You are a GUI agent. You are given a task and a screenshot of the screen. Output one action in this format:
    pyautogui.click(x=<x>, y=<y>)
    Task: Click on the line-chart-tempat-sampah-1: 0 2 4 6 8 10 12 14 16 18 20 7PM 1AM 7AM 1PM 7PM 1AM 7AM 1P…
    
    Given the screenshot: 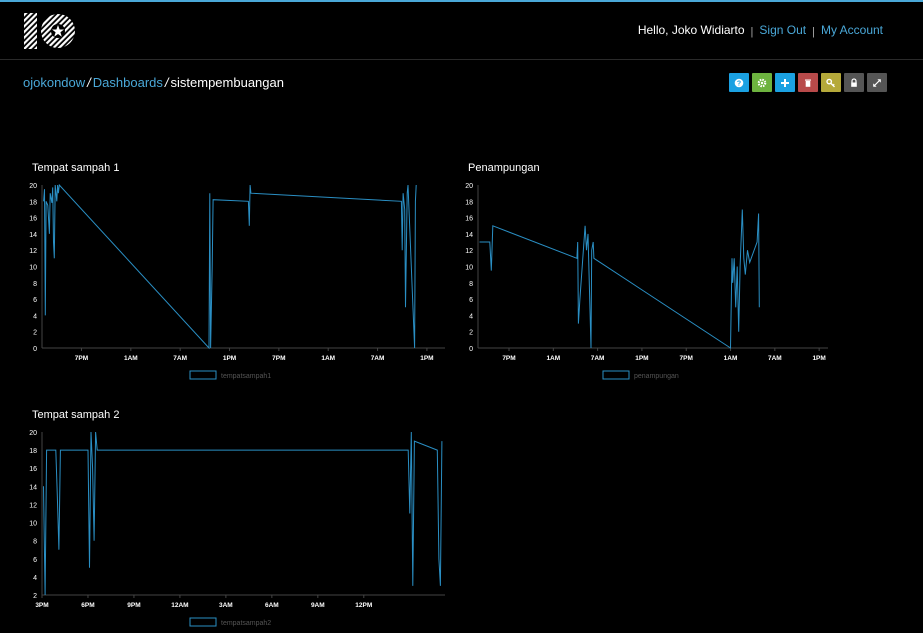 What is the action you would take?
    pyautogui.click(x=237, y=281)
    